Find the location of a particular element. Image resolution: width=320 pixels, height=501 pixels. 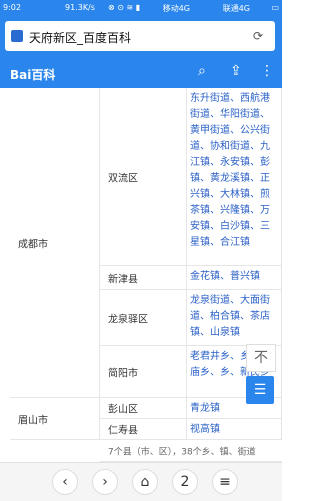

towns-cell: 金花镇、普兴镇 is located at coordinates (234, 278).